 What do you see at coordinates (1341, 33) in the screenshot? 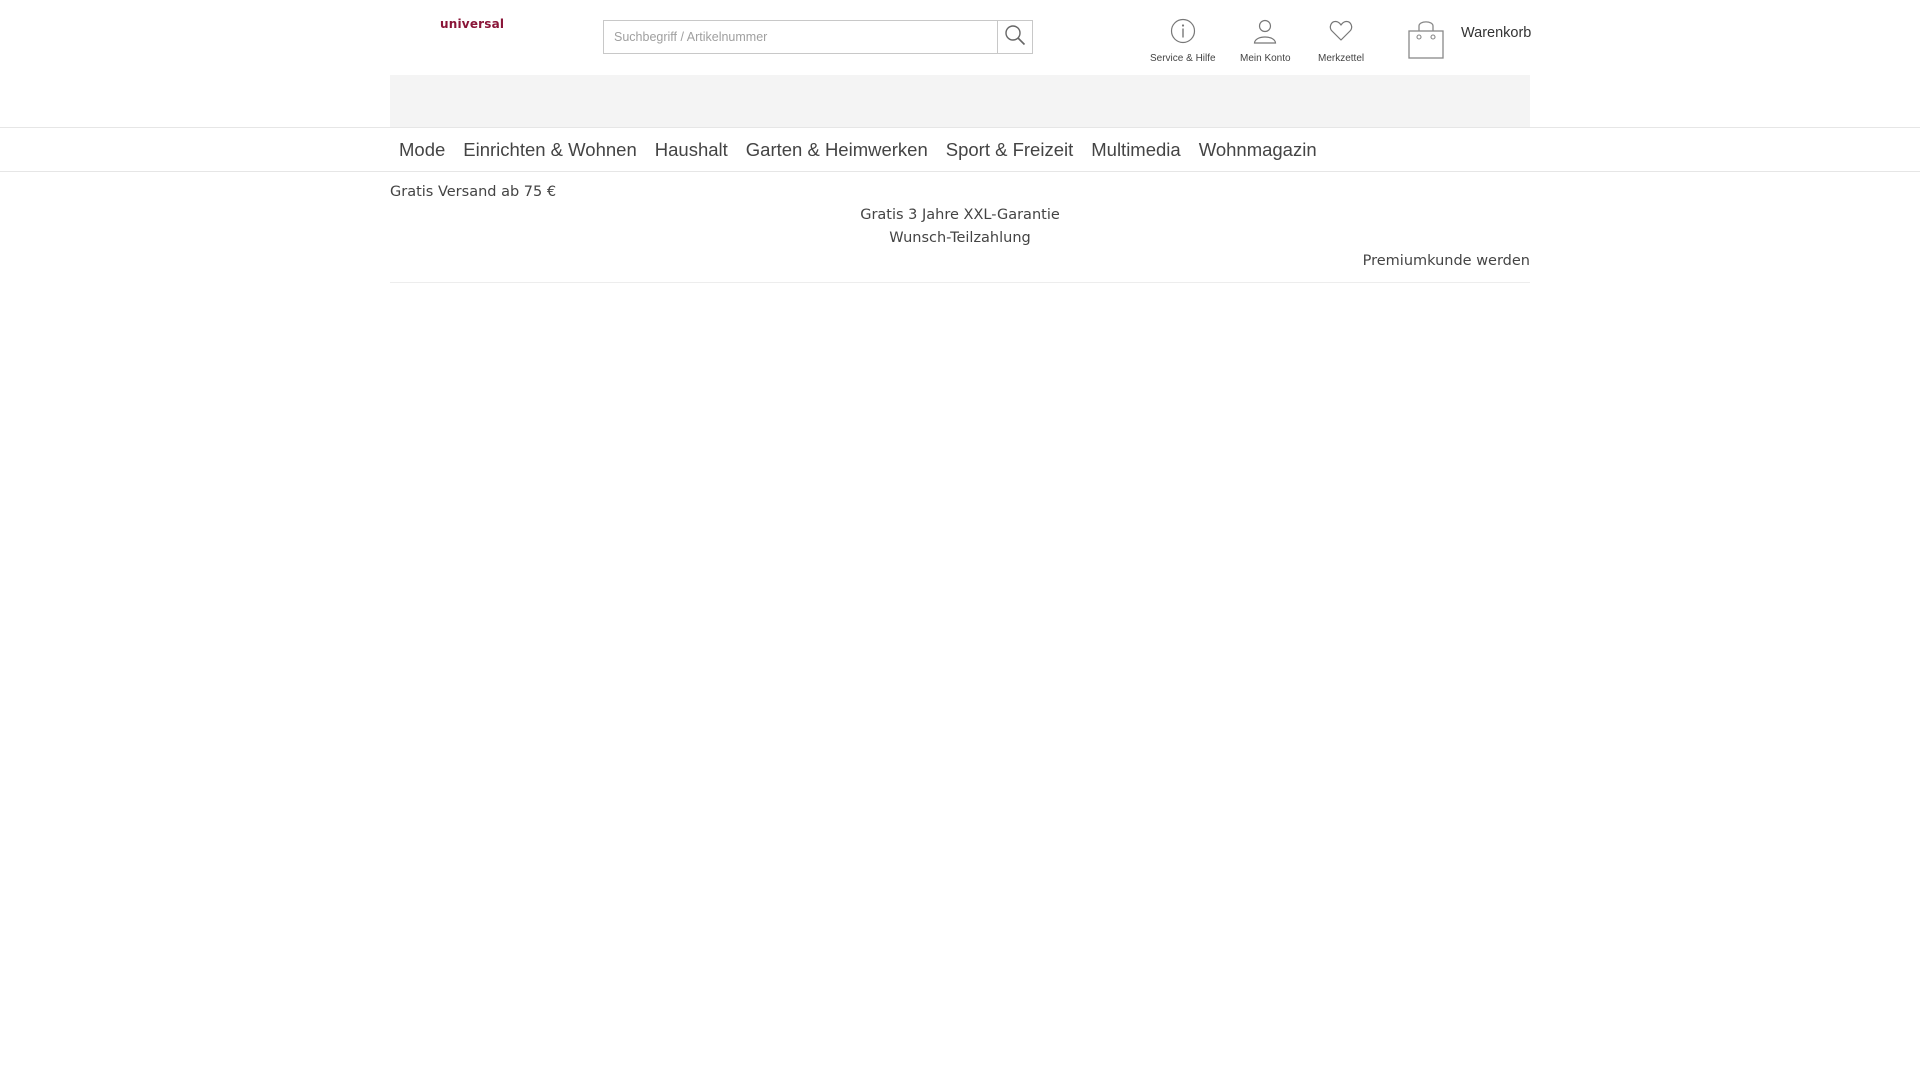
I see `heart-icon` at bounding box center [1341, 33].